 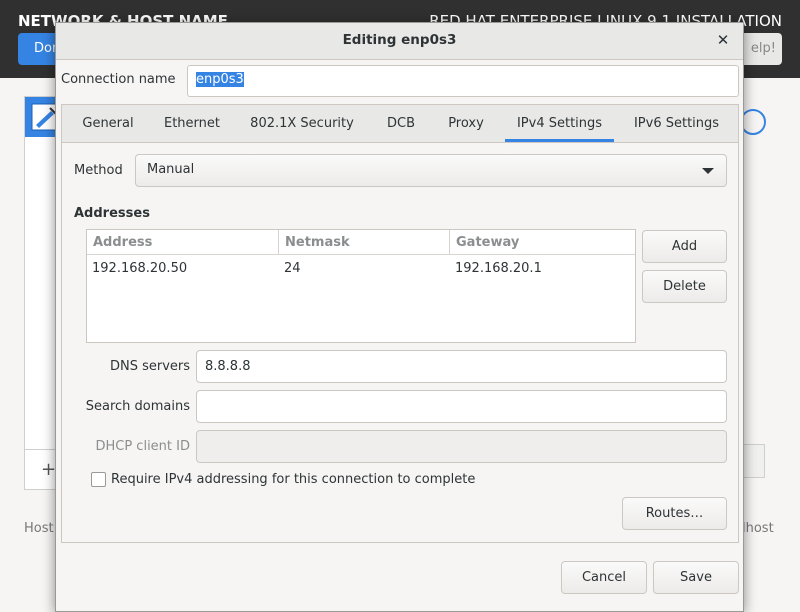 What do you see at coordinates (676, 123) in the screenshot?
I see `tab-ipv6-settings: IPv6 Settings` at bounding box center [676, 123].